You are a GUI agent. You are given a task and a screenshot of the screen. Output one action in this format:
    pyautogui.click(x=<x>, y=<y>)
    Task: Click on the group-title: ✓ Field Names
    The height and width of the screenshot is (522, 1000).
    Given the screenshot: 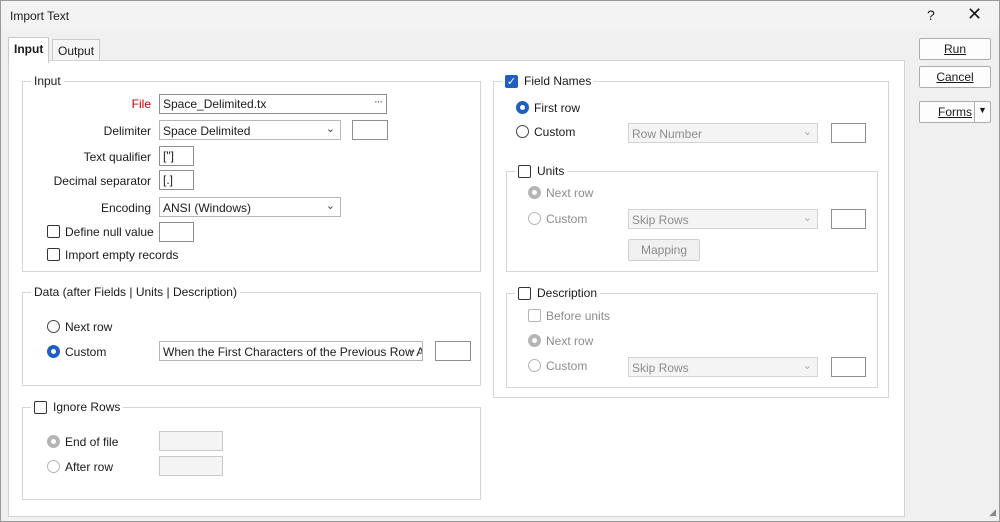 What is the action you would take?
    pyautogui.click(x=548, y=81)
    